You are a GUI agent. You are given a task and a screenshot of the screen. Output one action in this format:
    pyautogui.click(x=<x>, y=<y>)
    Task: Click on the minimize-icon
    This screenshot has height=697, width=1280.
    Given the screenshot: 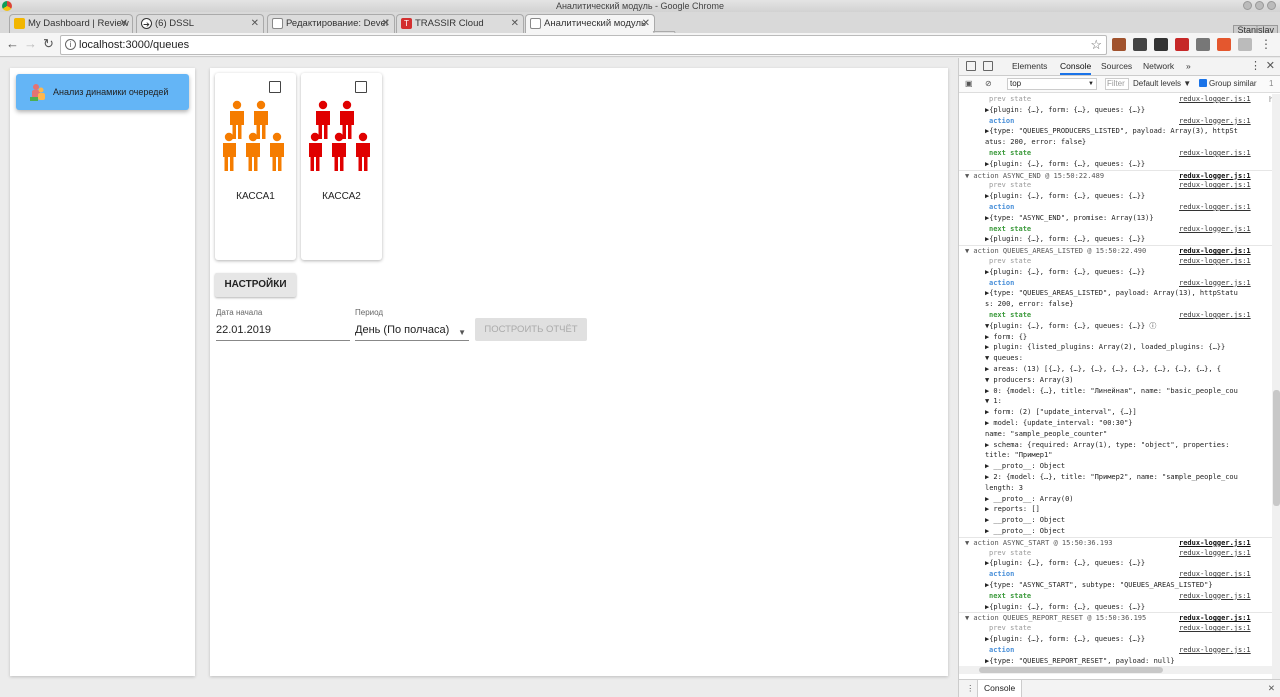 What is the action you would take?
    pyautogui.click(x=1247, y=5)
    